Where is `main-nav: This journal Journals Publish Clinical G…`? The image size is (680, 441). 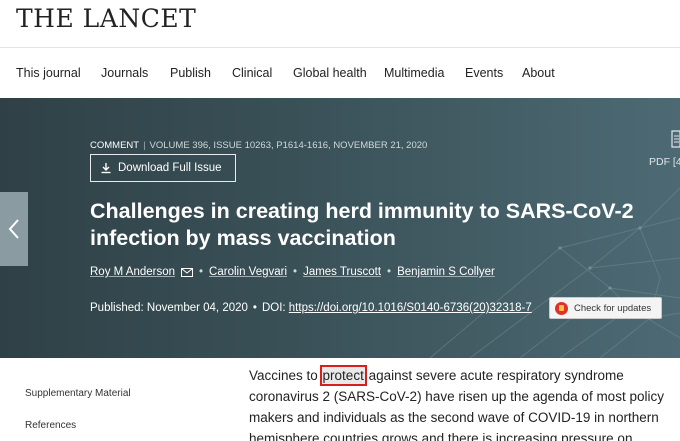 main-nav: This journal Journals Publish Clinical G… is located at coordinates (340, 73).